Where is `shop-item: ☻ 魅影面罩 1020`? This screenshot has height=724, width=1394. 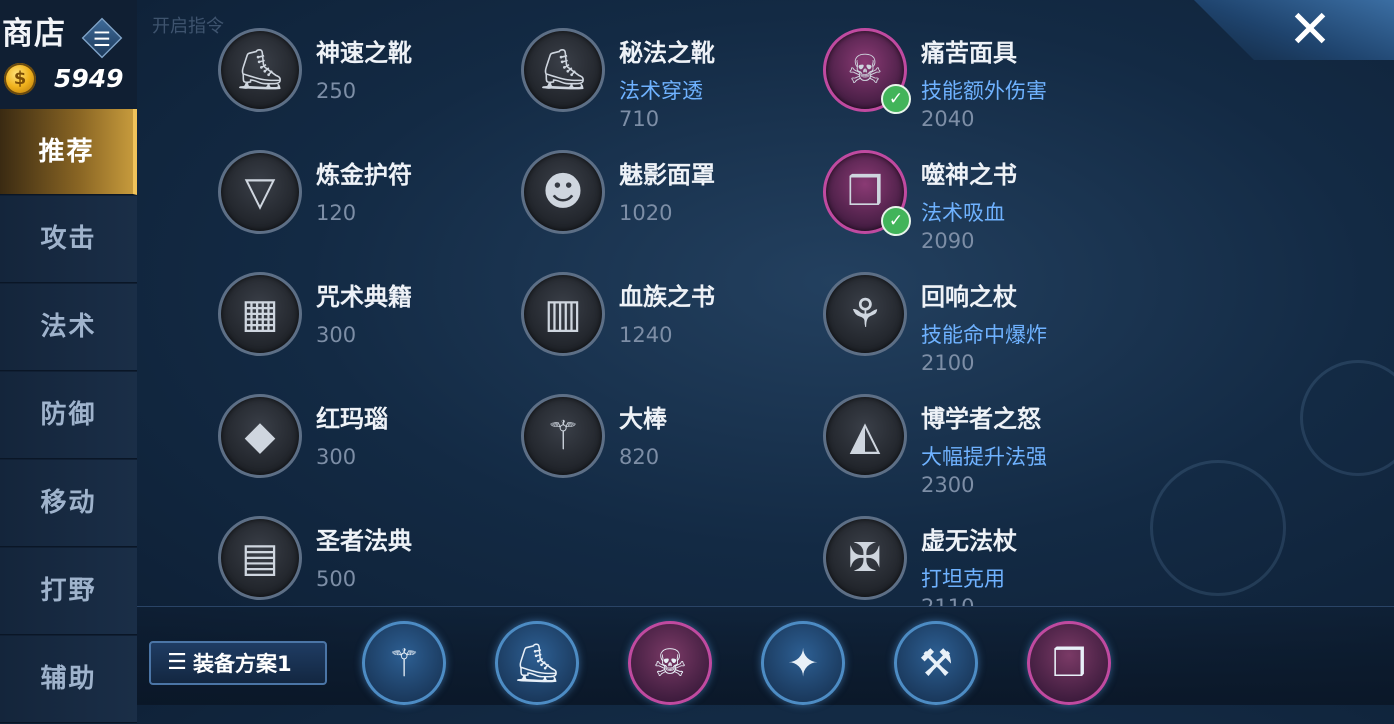
shop-item: ☻ 魅影面罩 1020 is located at coordinates (671, 205).